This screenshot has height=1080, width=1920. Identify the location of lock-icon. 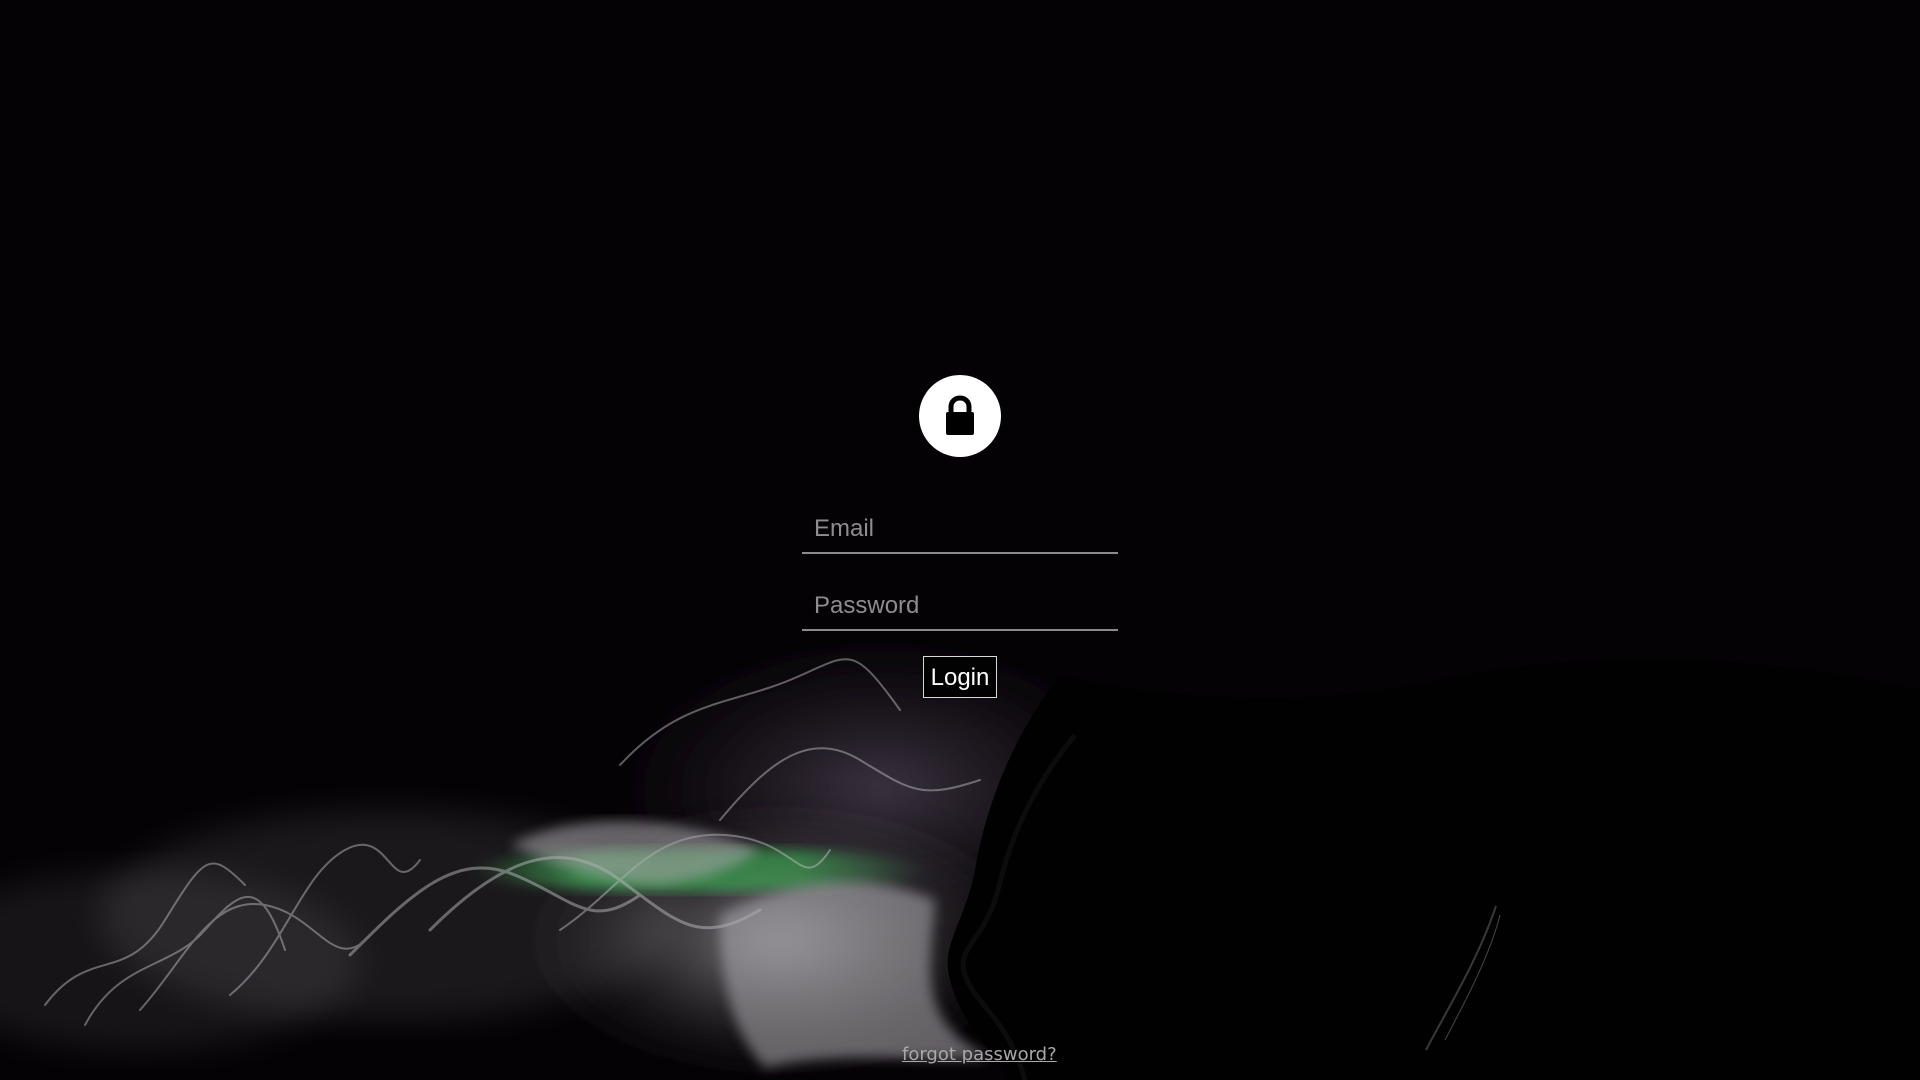
(960, 415).